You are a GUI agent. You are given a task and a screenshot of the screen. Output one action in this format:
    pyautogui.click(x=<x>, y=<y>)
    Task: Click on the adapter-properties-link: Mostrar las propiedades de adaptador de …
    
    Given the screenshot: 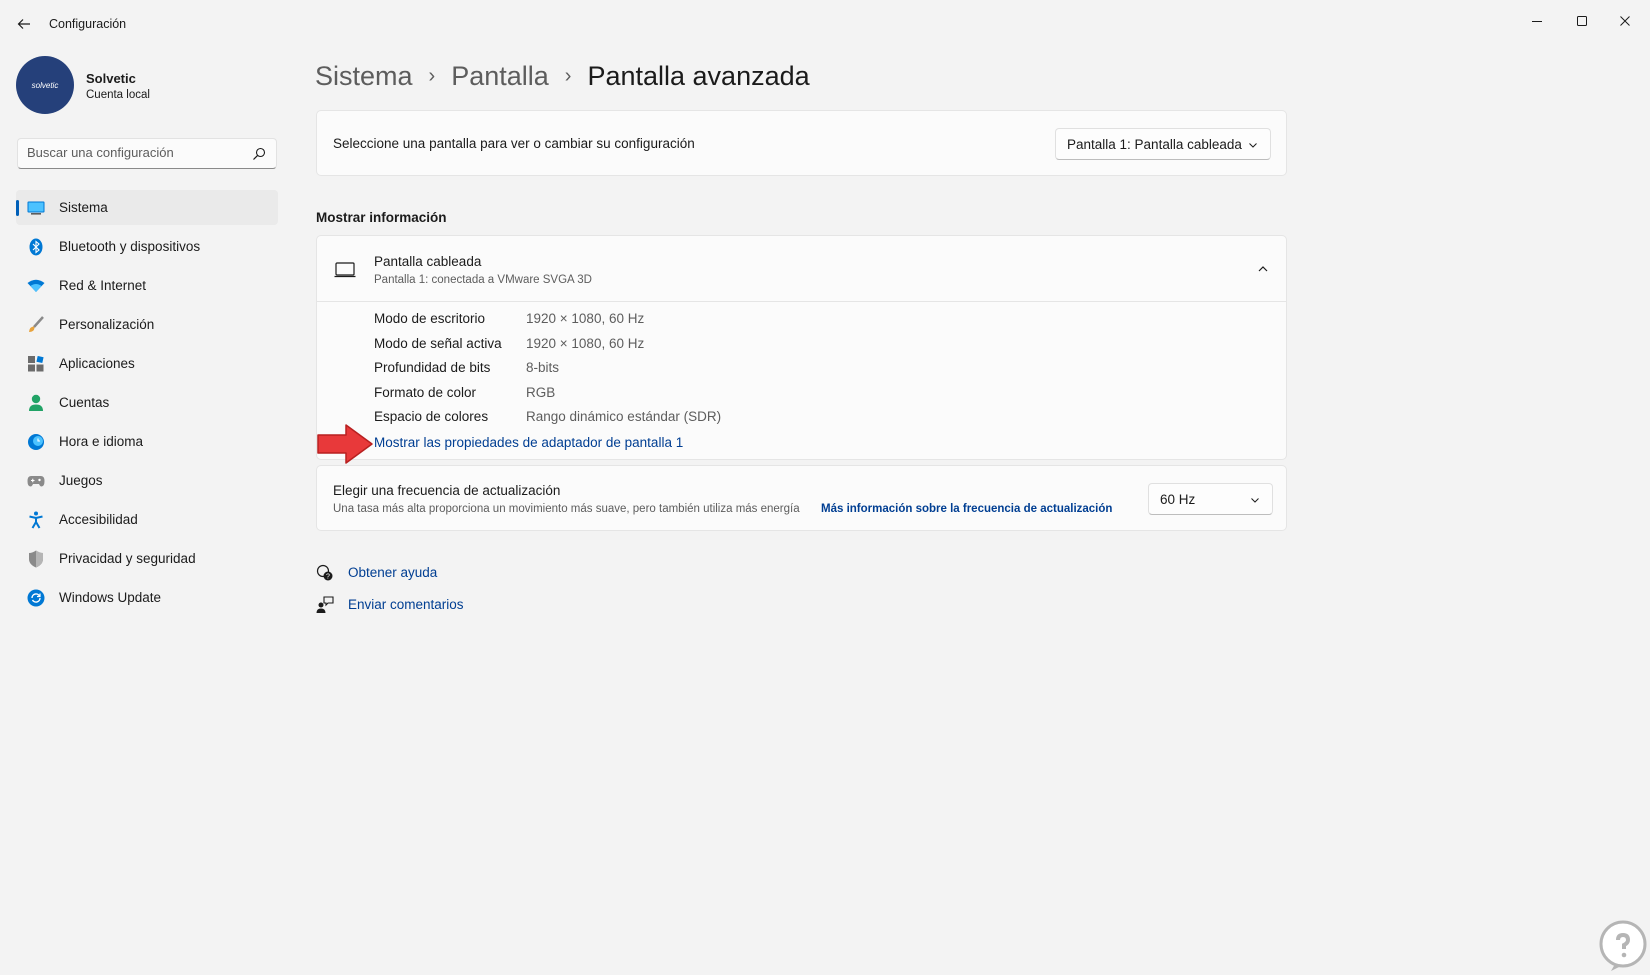 What is the action you would take?
    pyautogui.click(x=528, y=442)
    